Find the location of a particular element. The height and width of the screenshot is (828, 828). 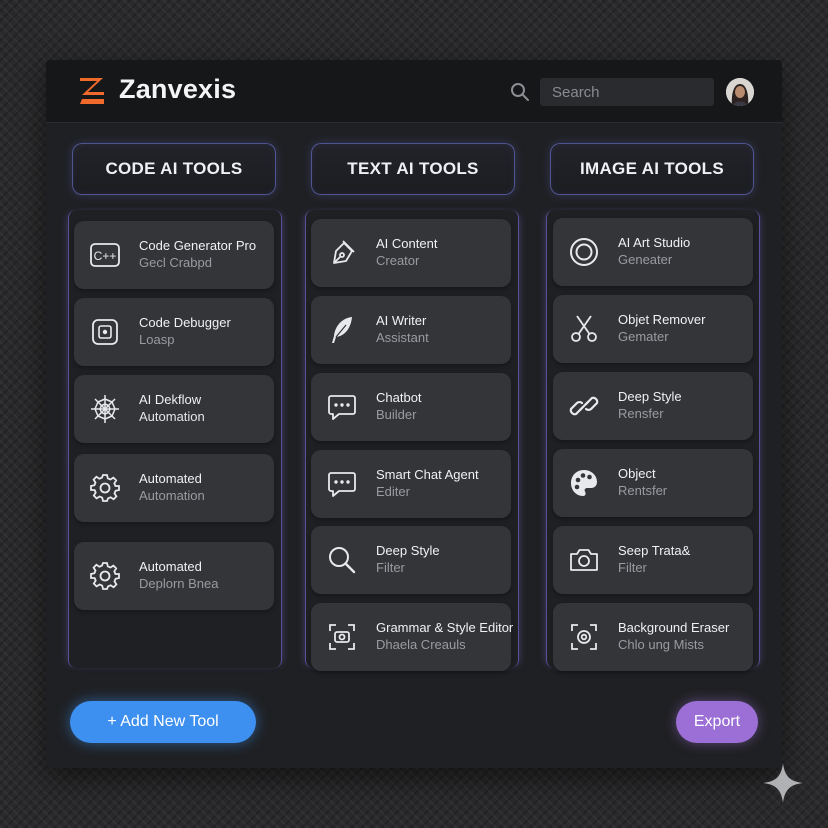

tool-card-background-eraser: Background Eraser Chlo ung Mists is located at coordinates (653, 637).